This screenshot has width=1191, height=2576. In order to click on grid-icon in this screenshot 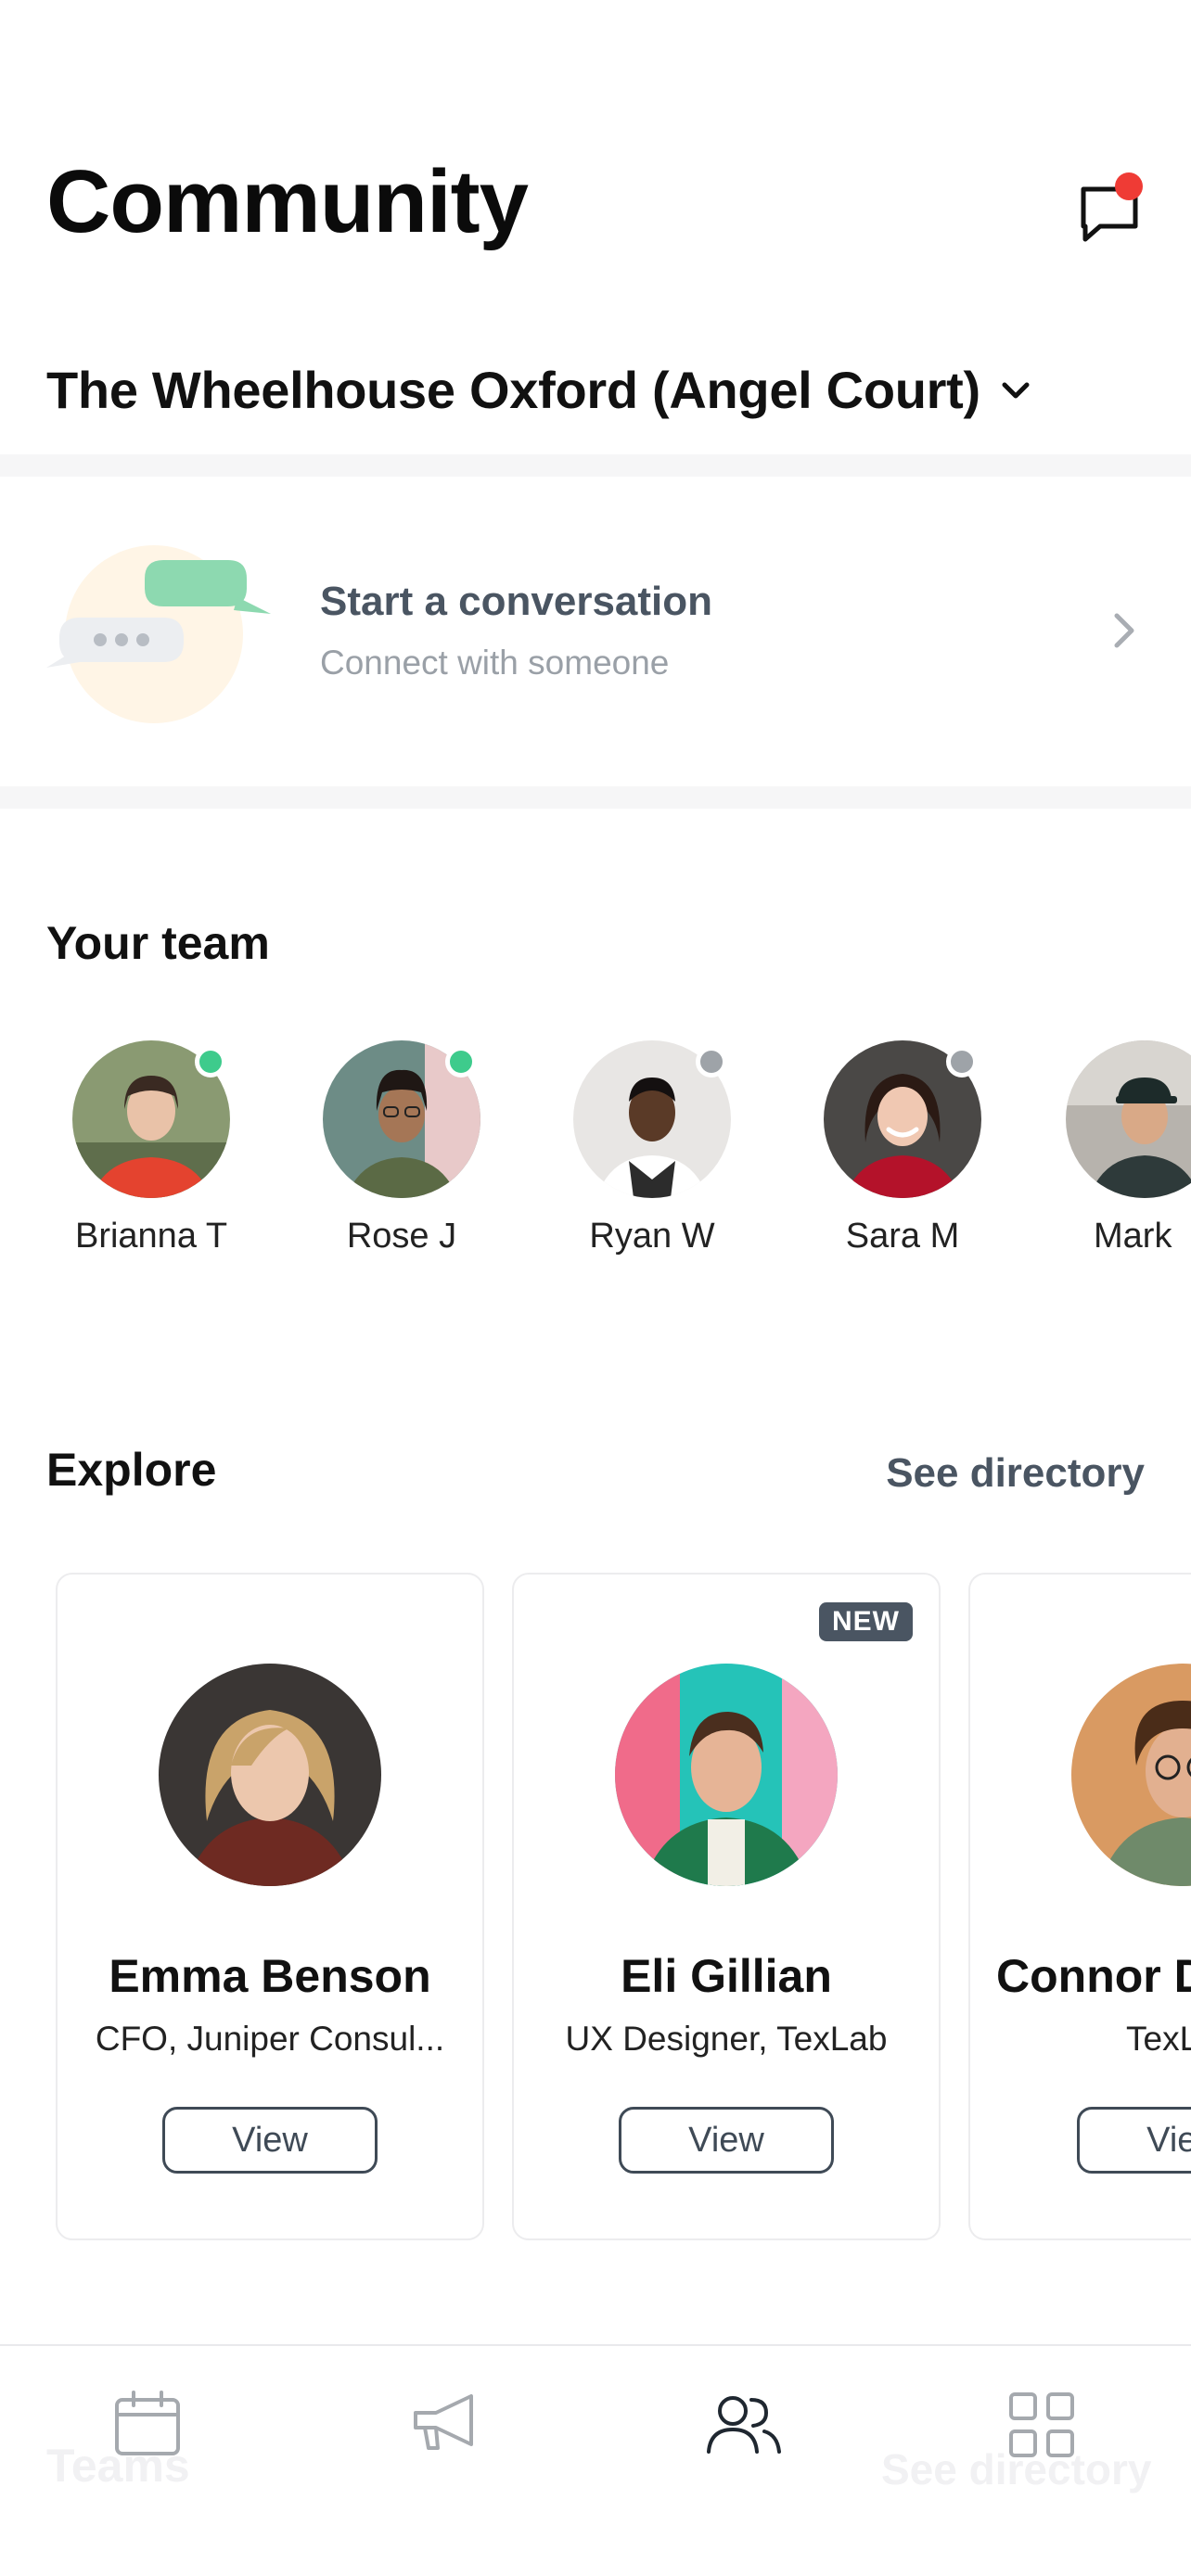, I will do `click(1041, 2424)`.